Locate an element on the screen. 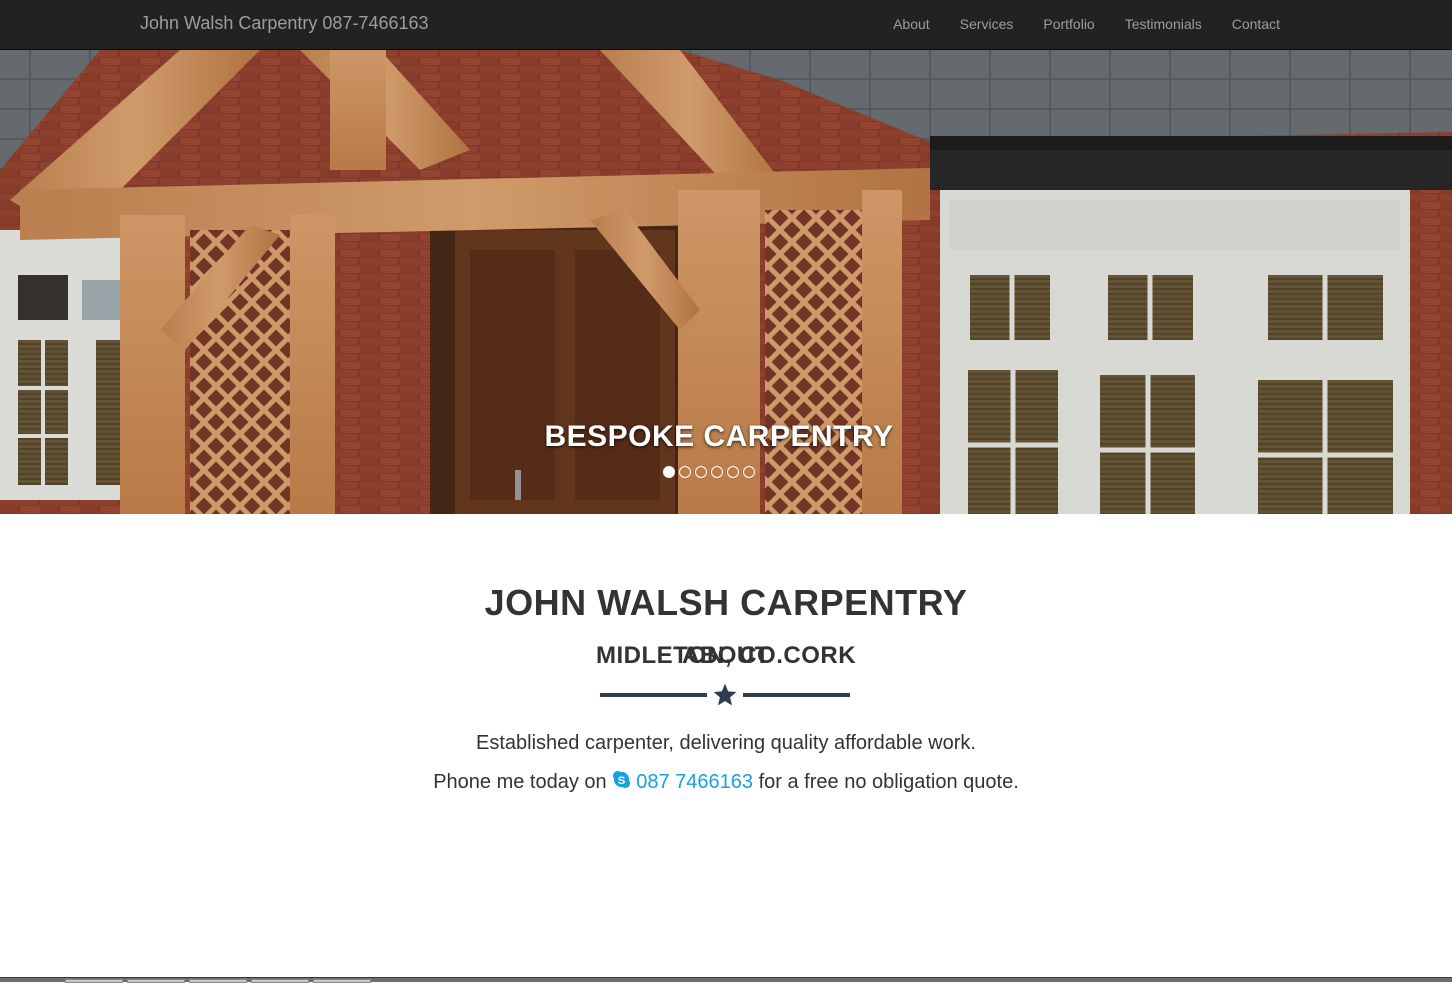 The height and width of the screenshot is (983, 1452). nav-item-about: About is located at coordinates (911, 25).